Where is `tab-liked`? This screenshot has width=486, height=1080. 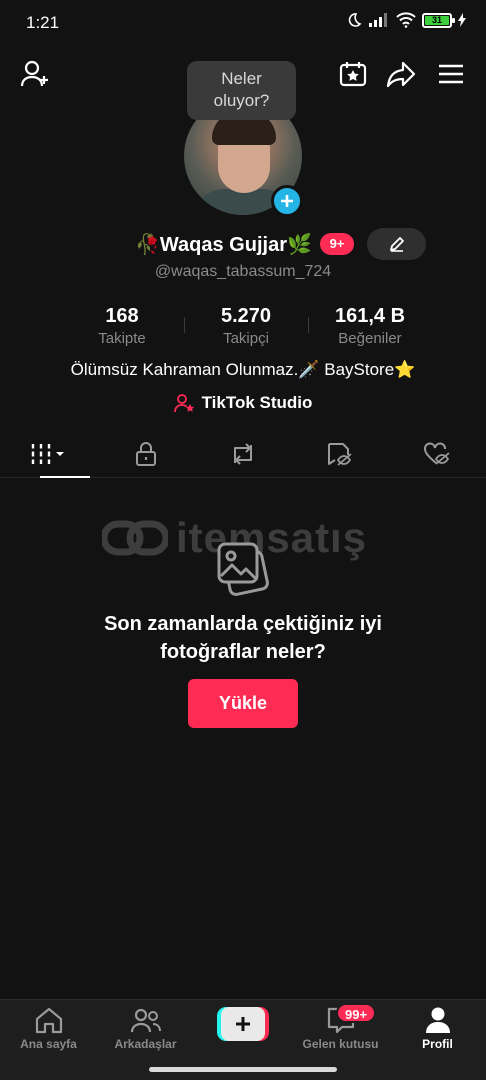 tab-liked is located at coordinates (437, 453).